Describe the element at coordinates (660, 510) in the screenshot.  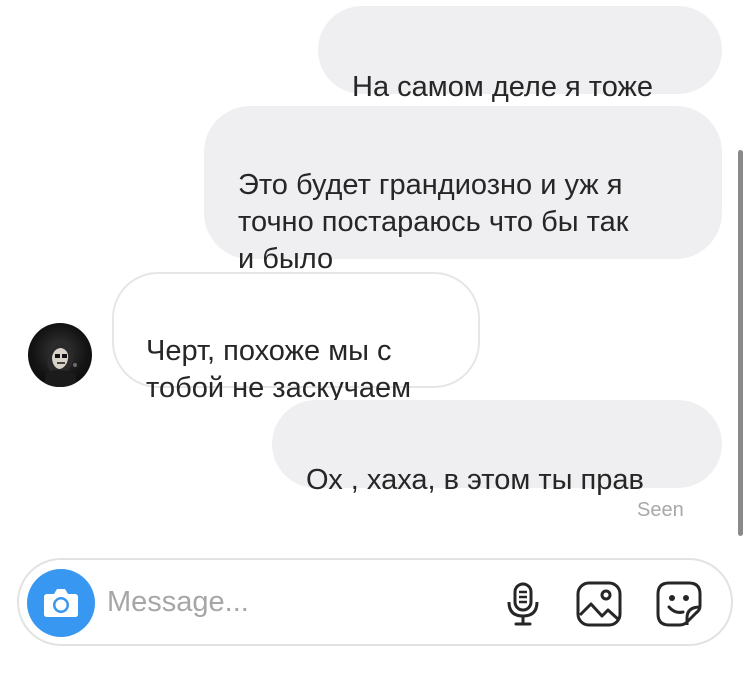
I see `seen-status: Seen` at that location.